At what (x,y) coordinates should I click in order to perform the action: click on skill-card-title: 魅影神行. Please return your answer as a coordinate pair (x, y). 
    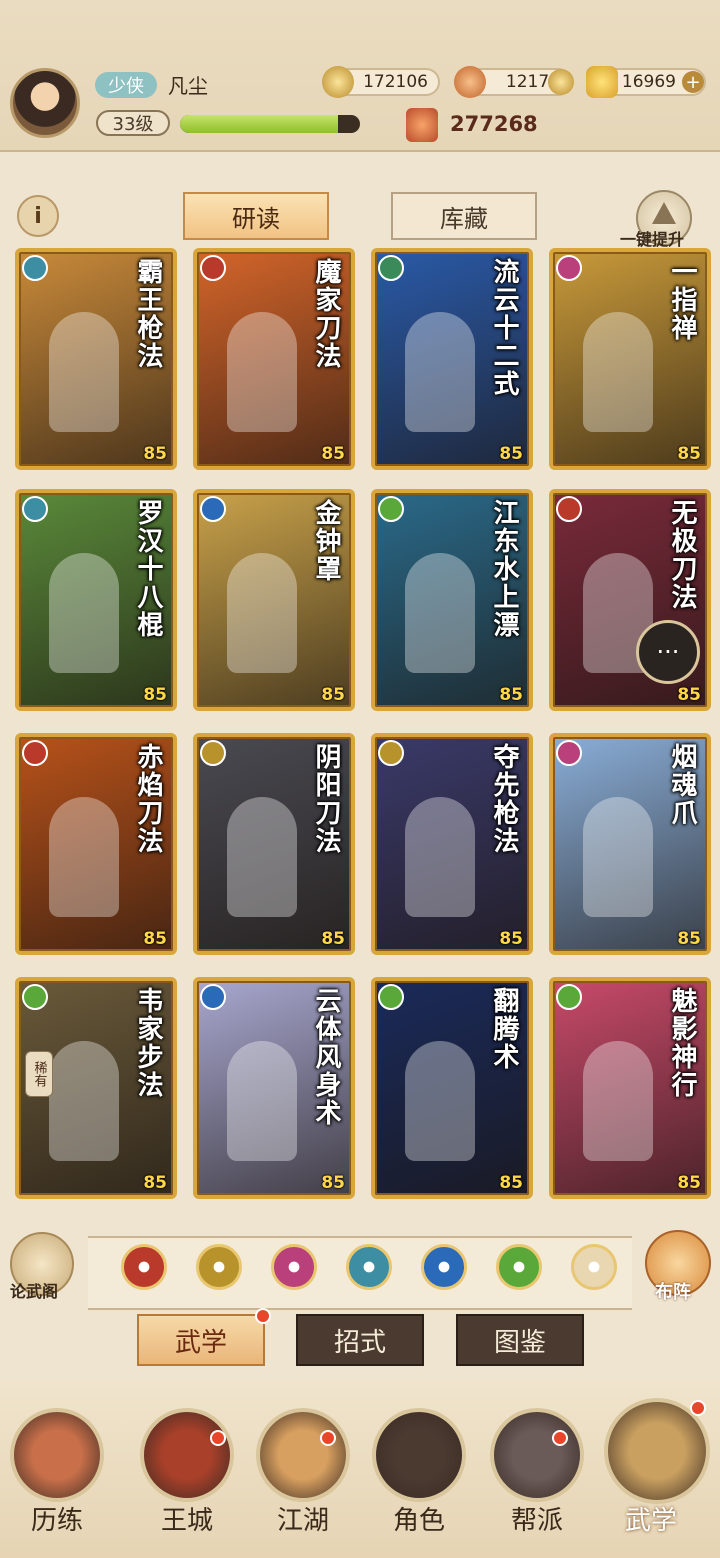
    Looking at the image, I should click on (682, 1043).